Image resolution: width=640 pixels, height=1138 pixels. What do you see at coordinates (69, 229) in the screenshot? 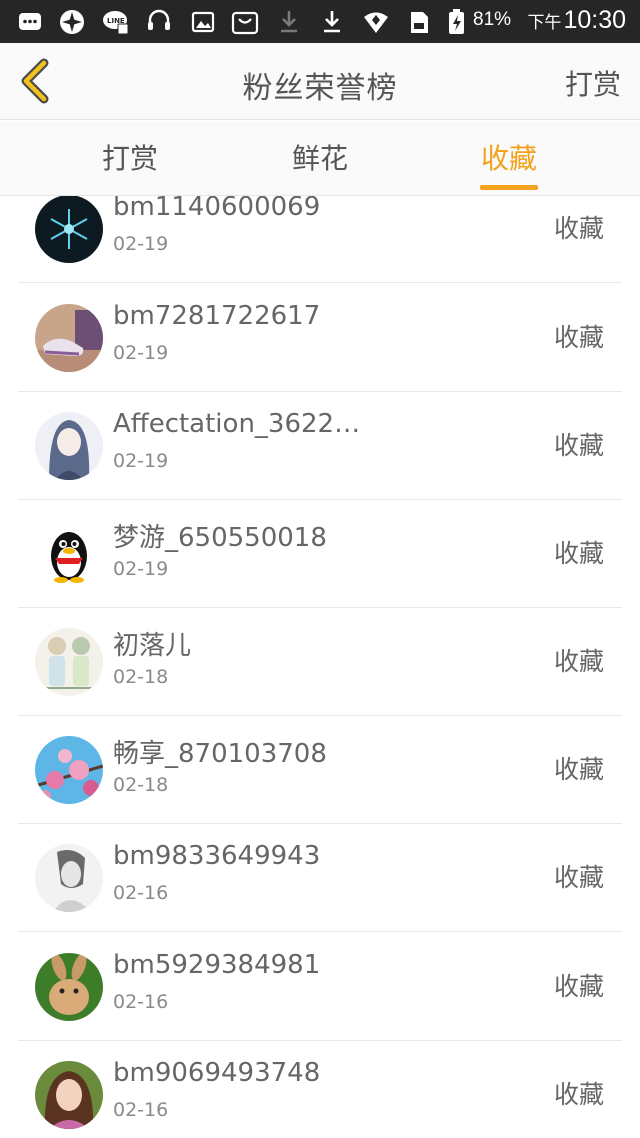
I see `snowflake-avatar` at bounding box center [69, 229].